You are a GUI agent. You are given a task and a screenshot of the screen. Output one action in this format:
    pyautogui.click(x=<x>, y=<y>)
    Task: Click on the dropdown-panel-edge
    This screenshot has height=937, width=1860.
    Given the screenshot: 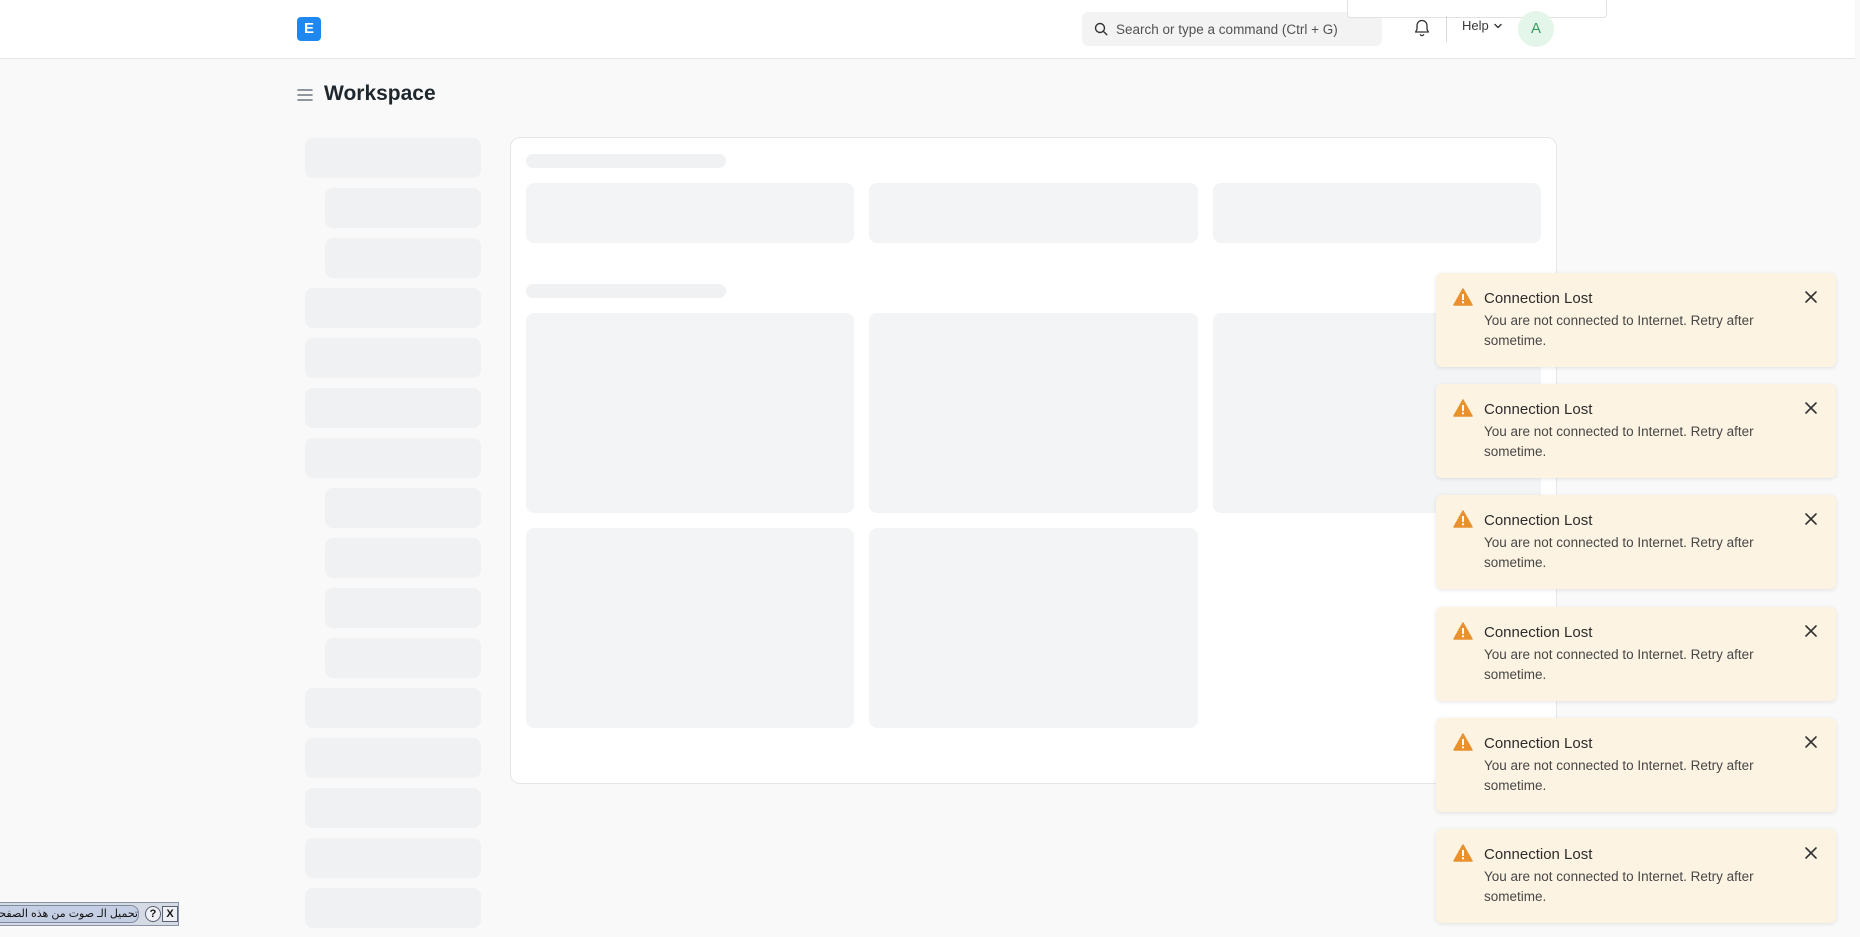 What is the action you would take?
    pyautogui.click(x=1477, y=9)
    